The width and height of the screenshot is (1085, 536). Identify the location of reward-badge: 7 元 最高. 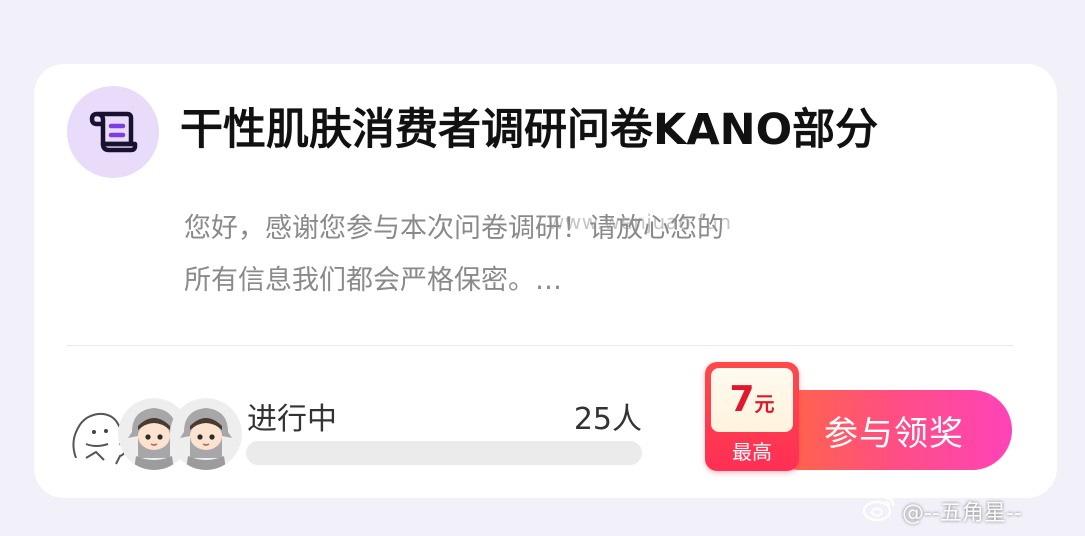
(752, 416).